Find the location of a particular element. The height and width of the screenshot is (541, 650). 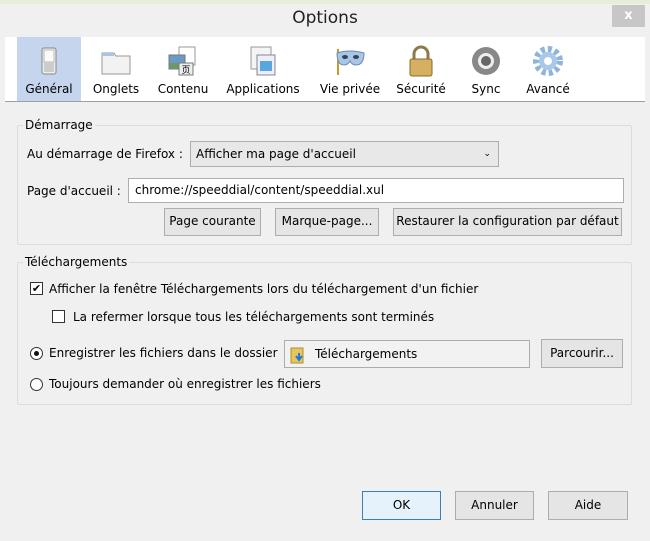

switch-icon is located at coordinates (49, 61).